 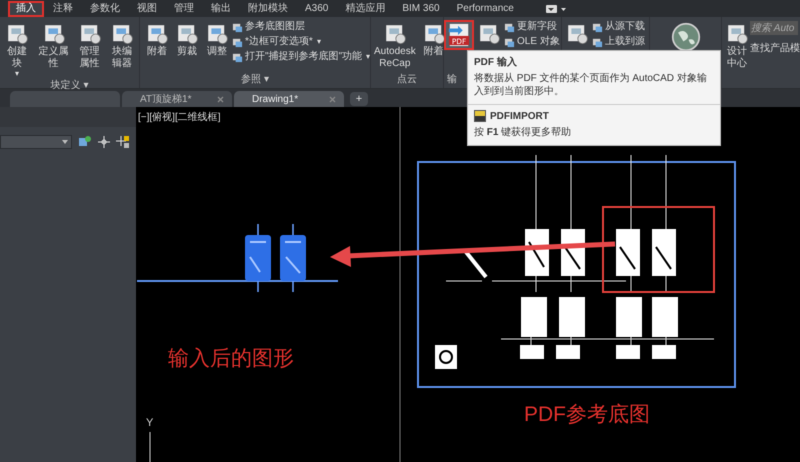 I want to click on annotation-text: PDF参考底图, so click(x=587, y=415).